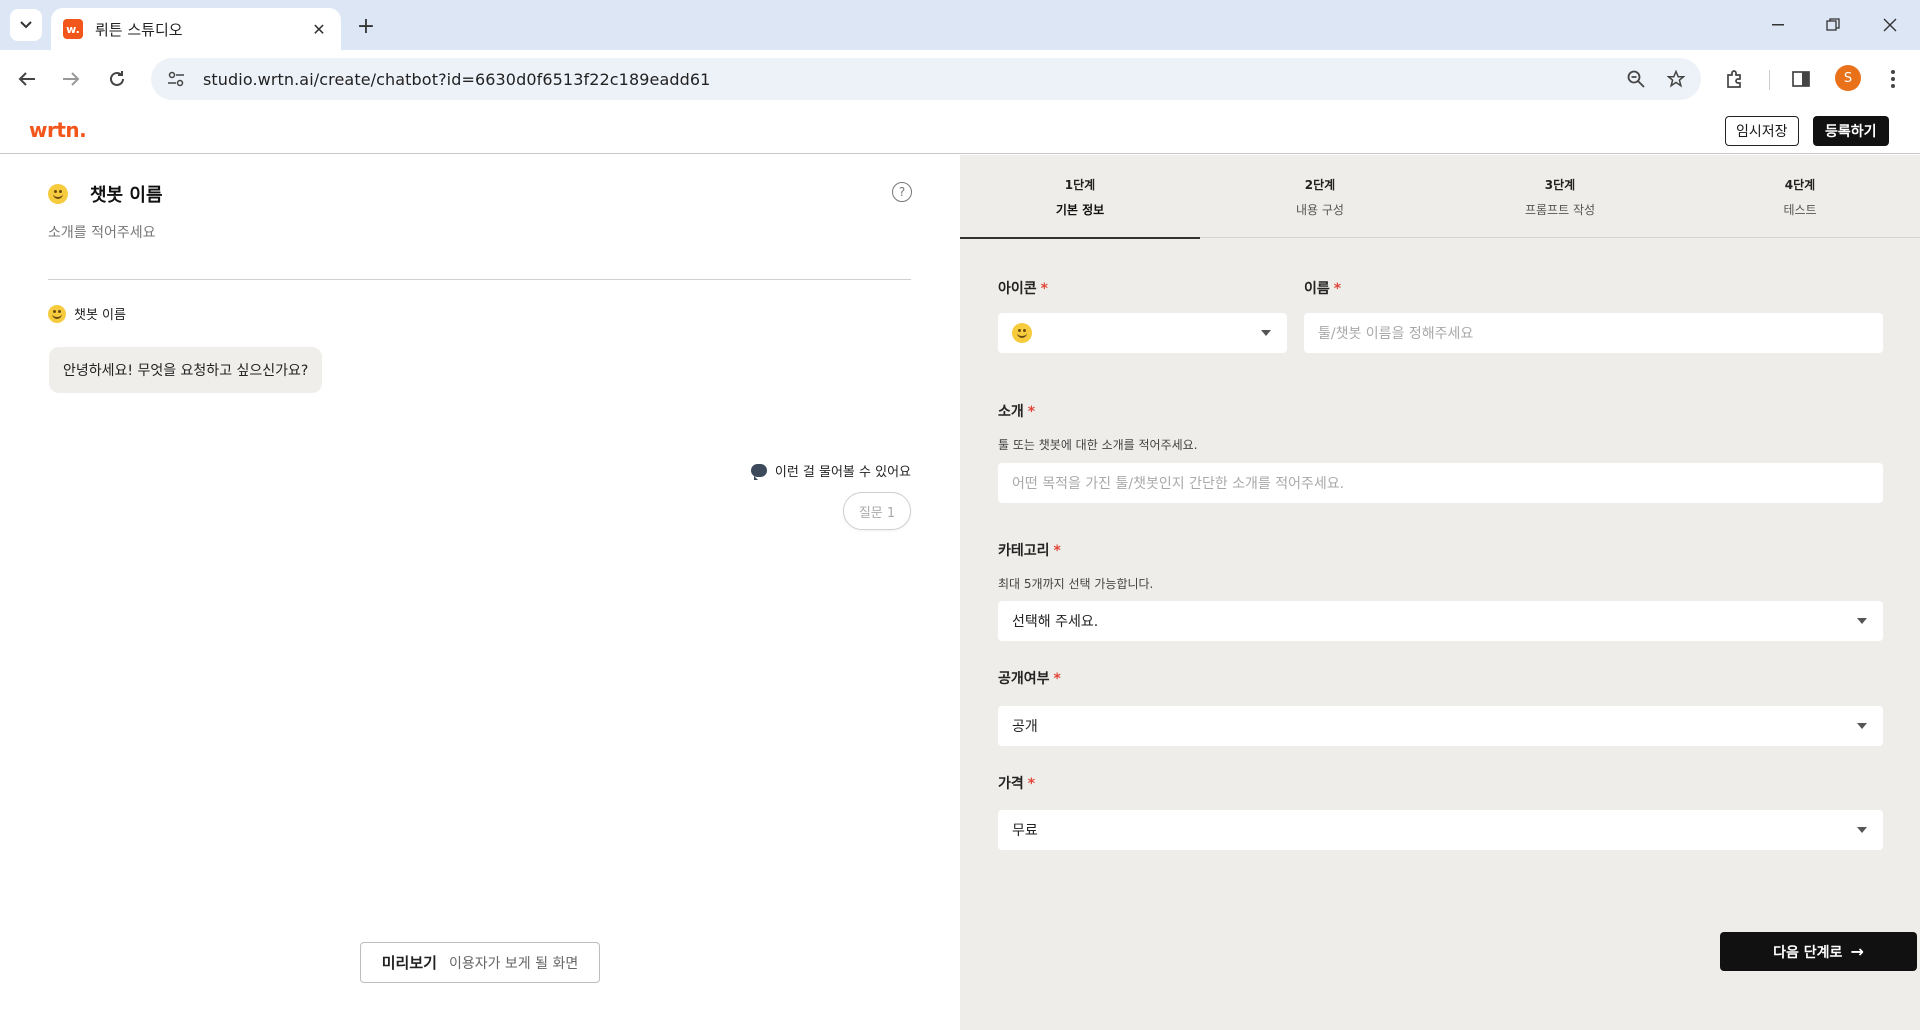 This screenshot has width=1920, height=1030. I want to click on menu-button, so click(1893, 79).